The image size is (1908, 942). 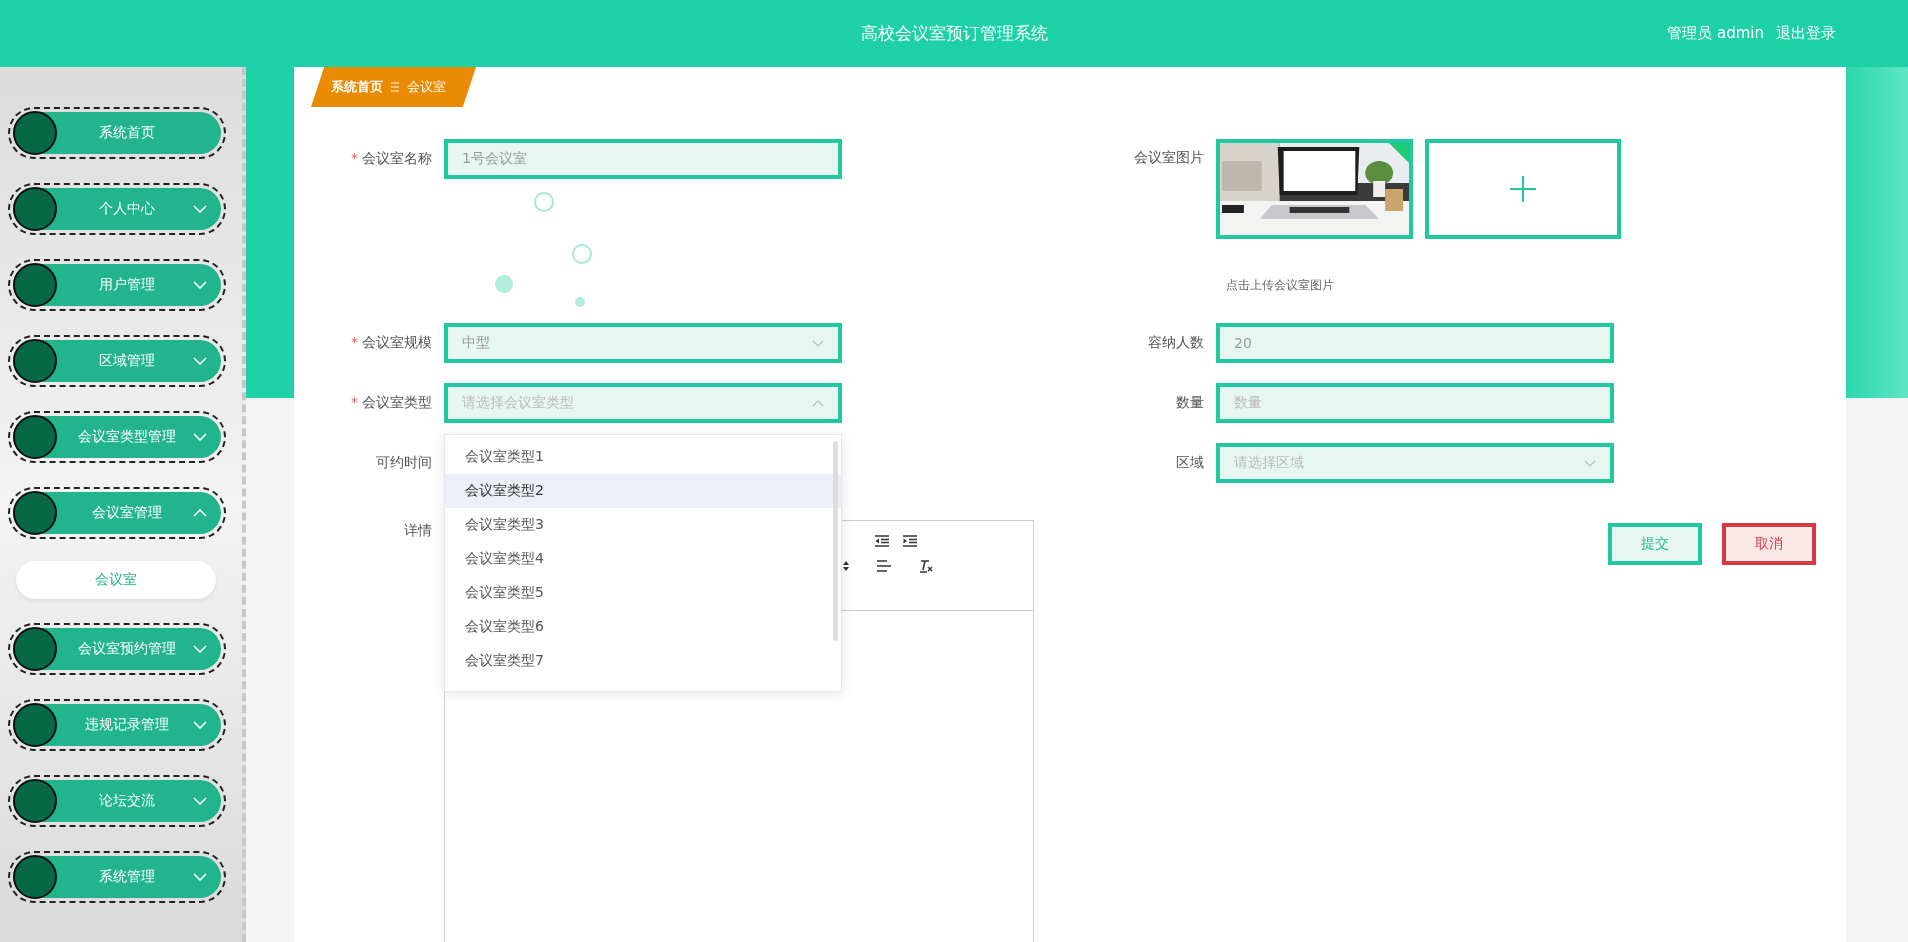 I want to click on menu-item: 会议室类型管理, so click(x=117, y=437).